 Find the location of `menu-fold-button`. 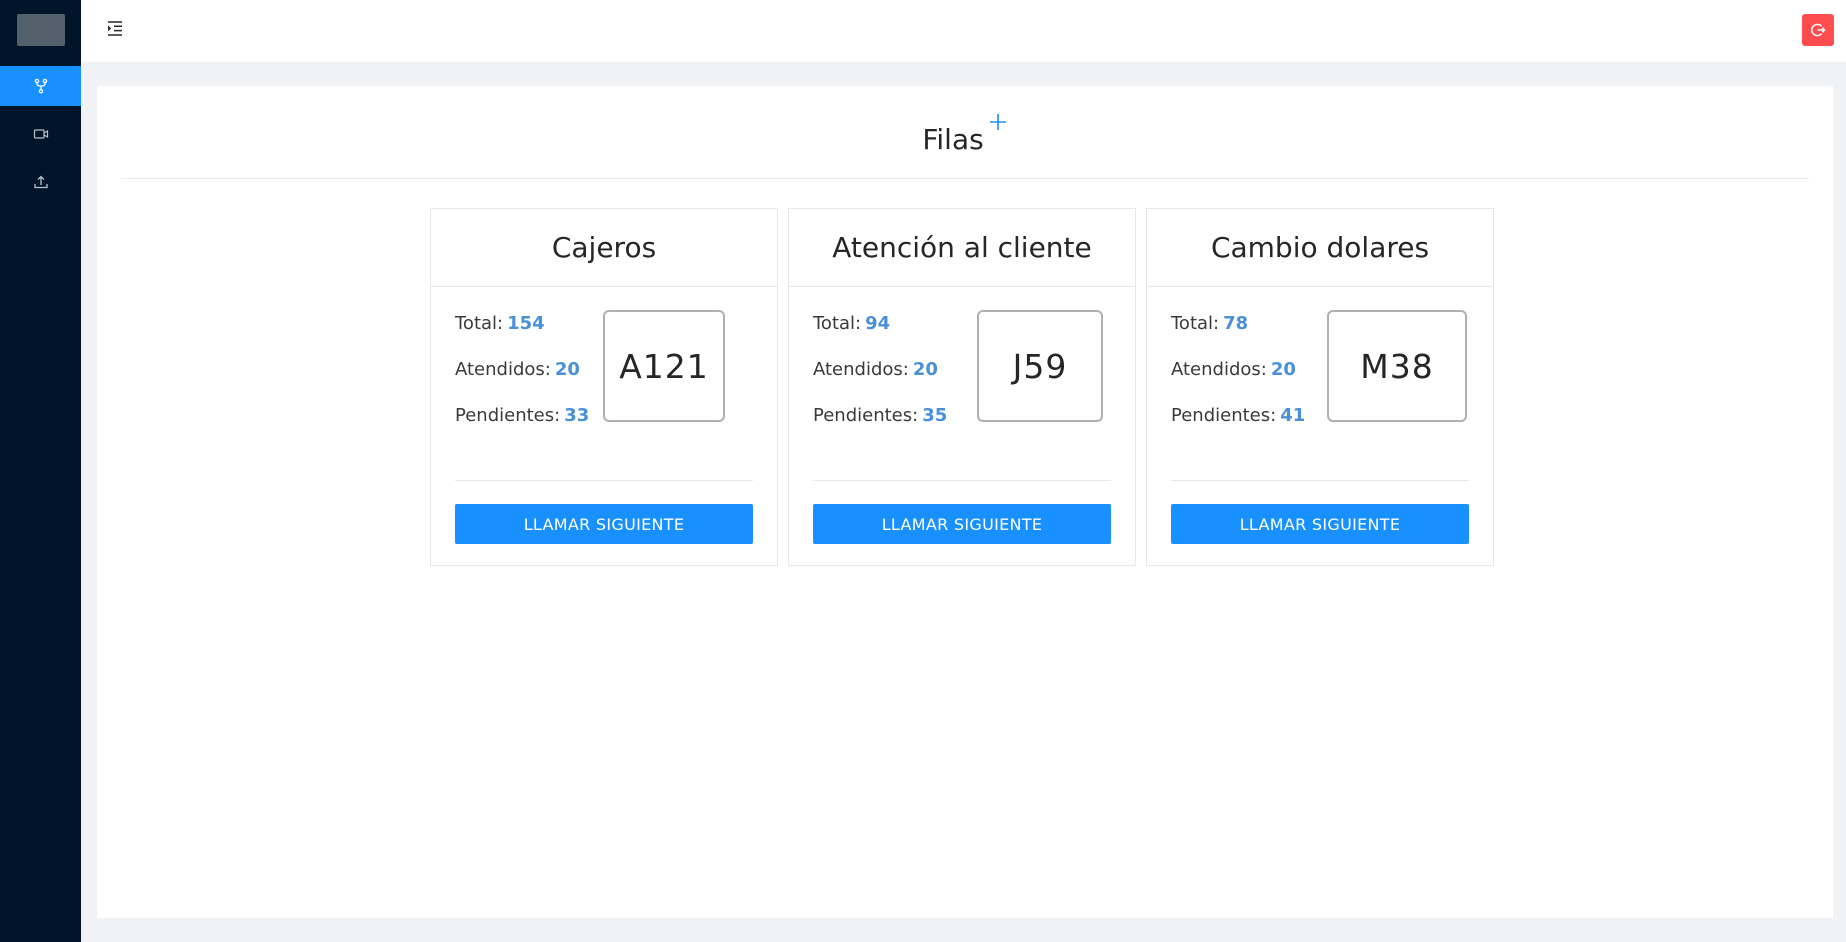

menu-fold-button is located at coordinates (115, 28).